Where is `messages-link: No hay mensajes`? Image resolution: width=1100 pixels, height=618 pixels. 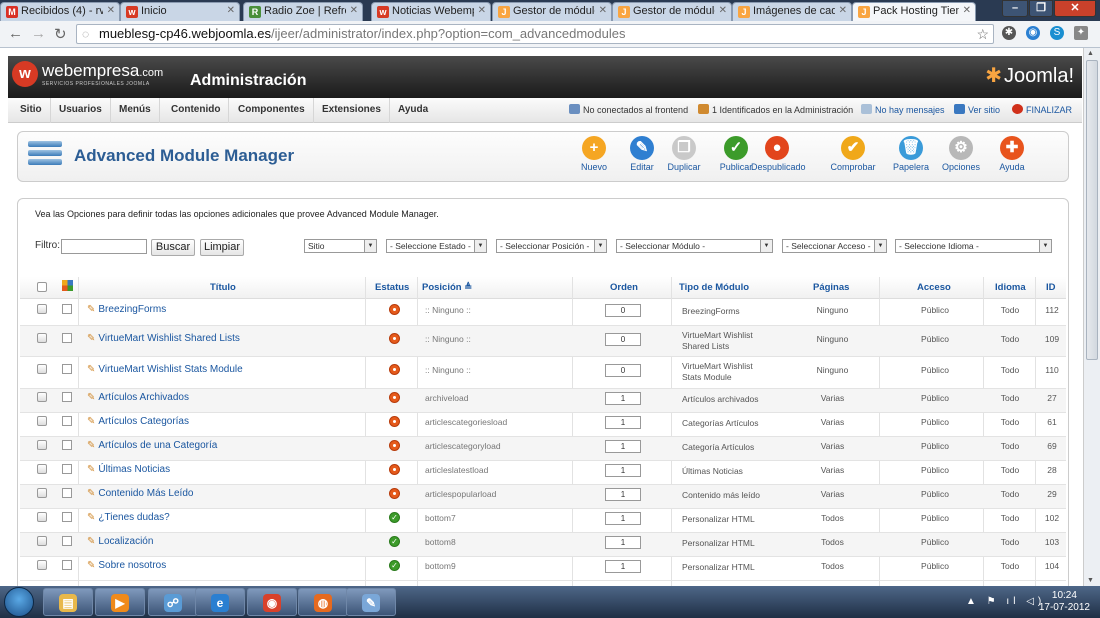 messages-link: No hay mensajes is located at coordinates (903, 110).